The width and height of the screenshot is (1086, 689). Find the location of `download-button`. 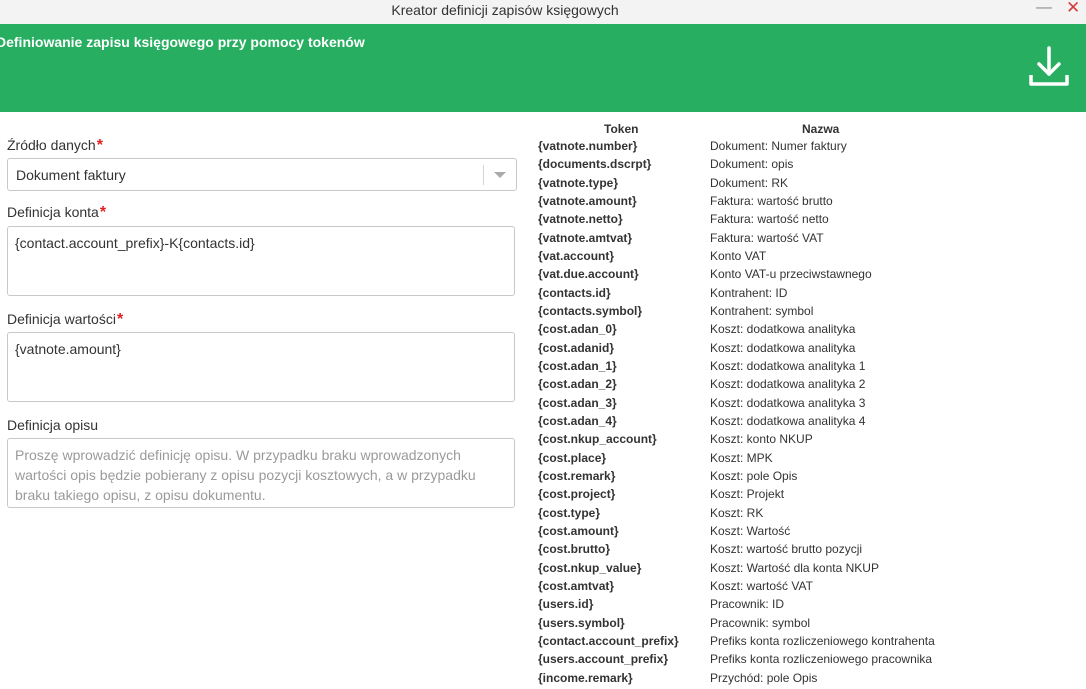

download-button is located at coordinates (1049, 68).